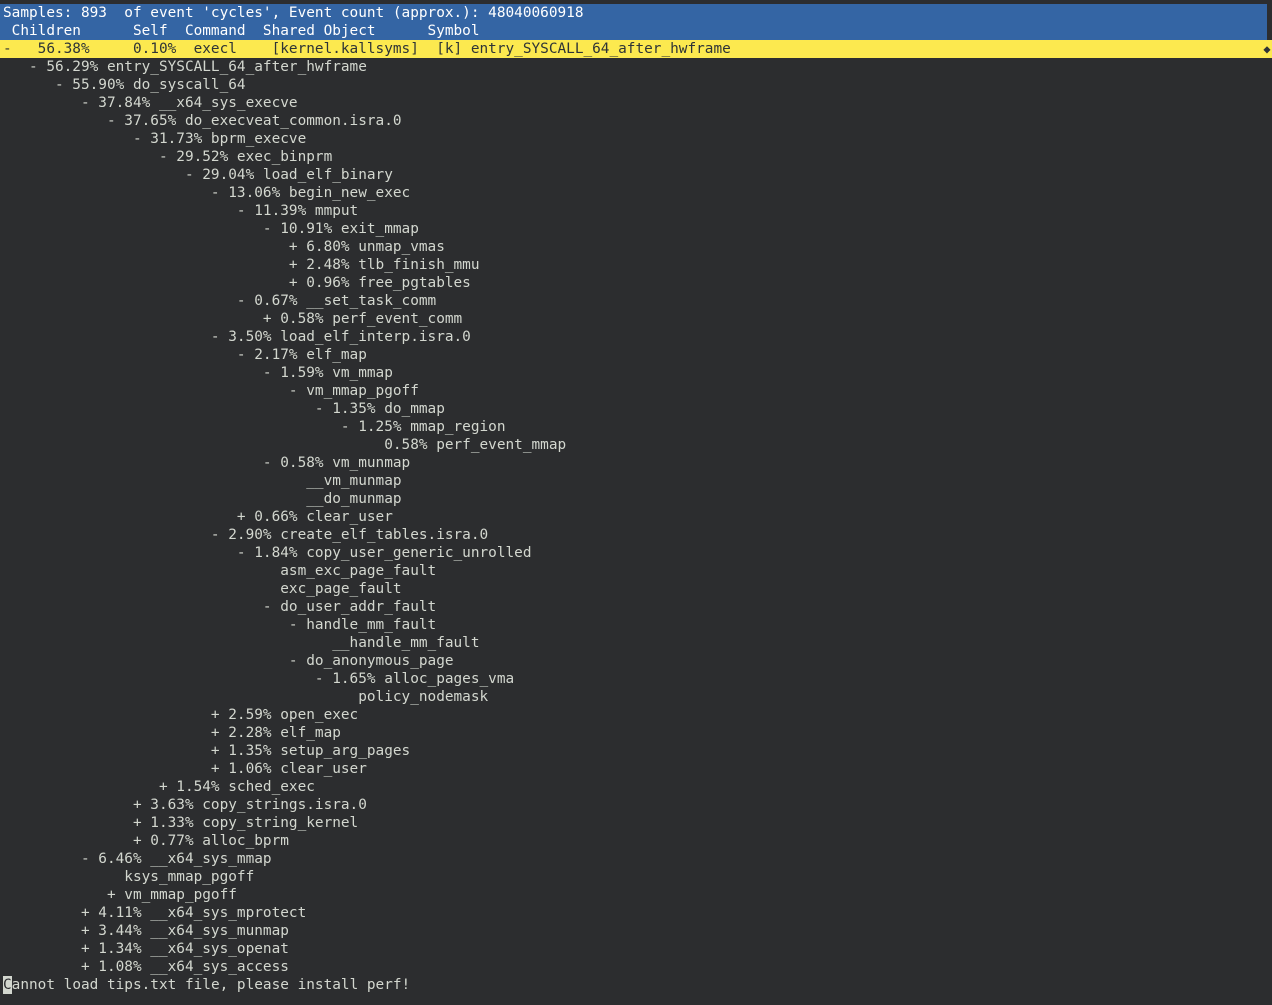  Describe the element at coordinates (241, 265) in the screenshot. I see `callgraph-entry: + 2.48% tlb_finish_mmu` at that location.